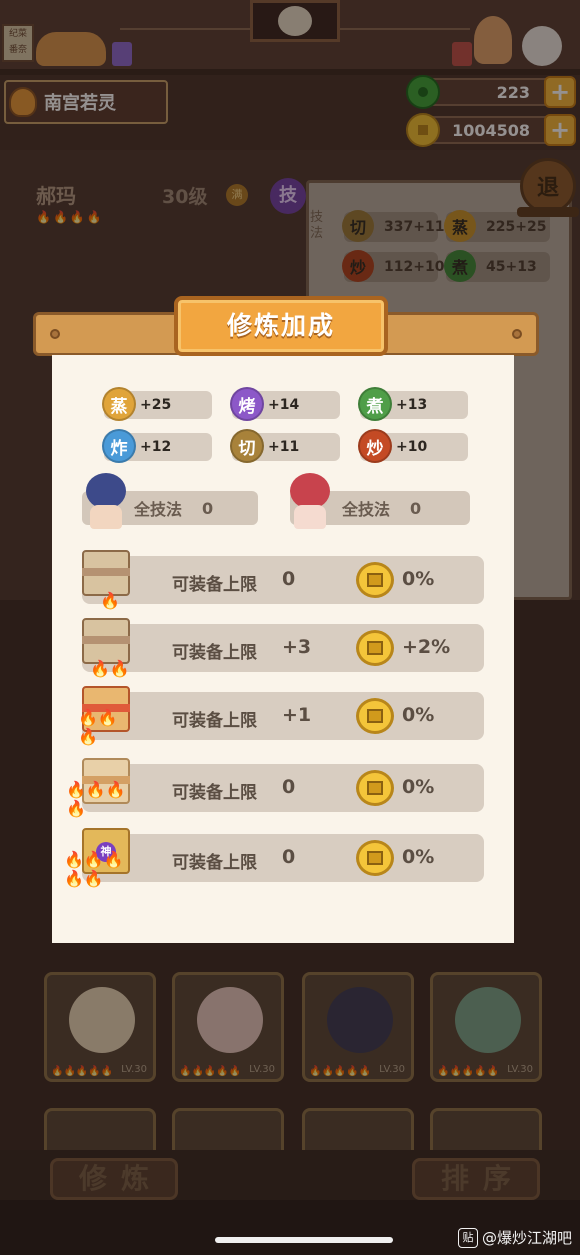 This screenshot has height=1255, width=580. I want to click on stat-roast: 烤 +14, so click(285, 404).